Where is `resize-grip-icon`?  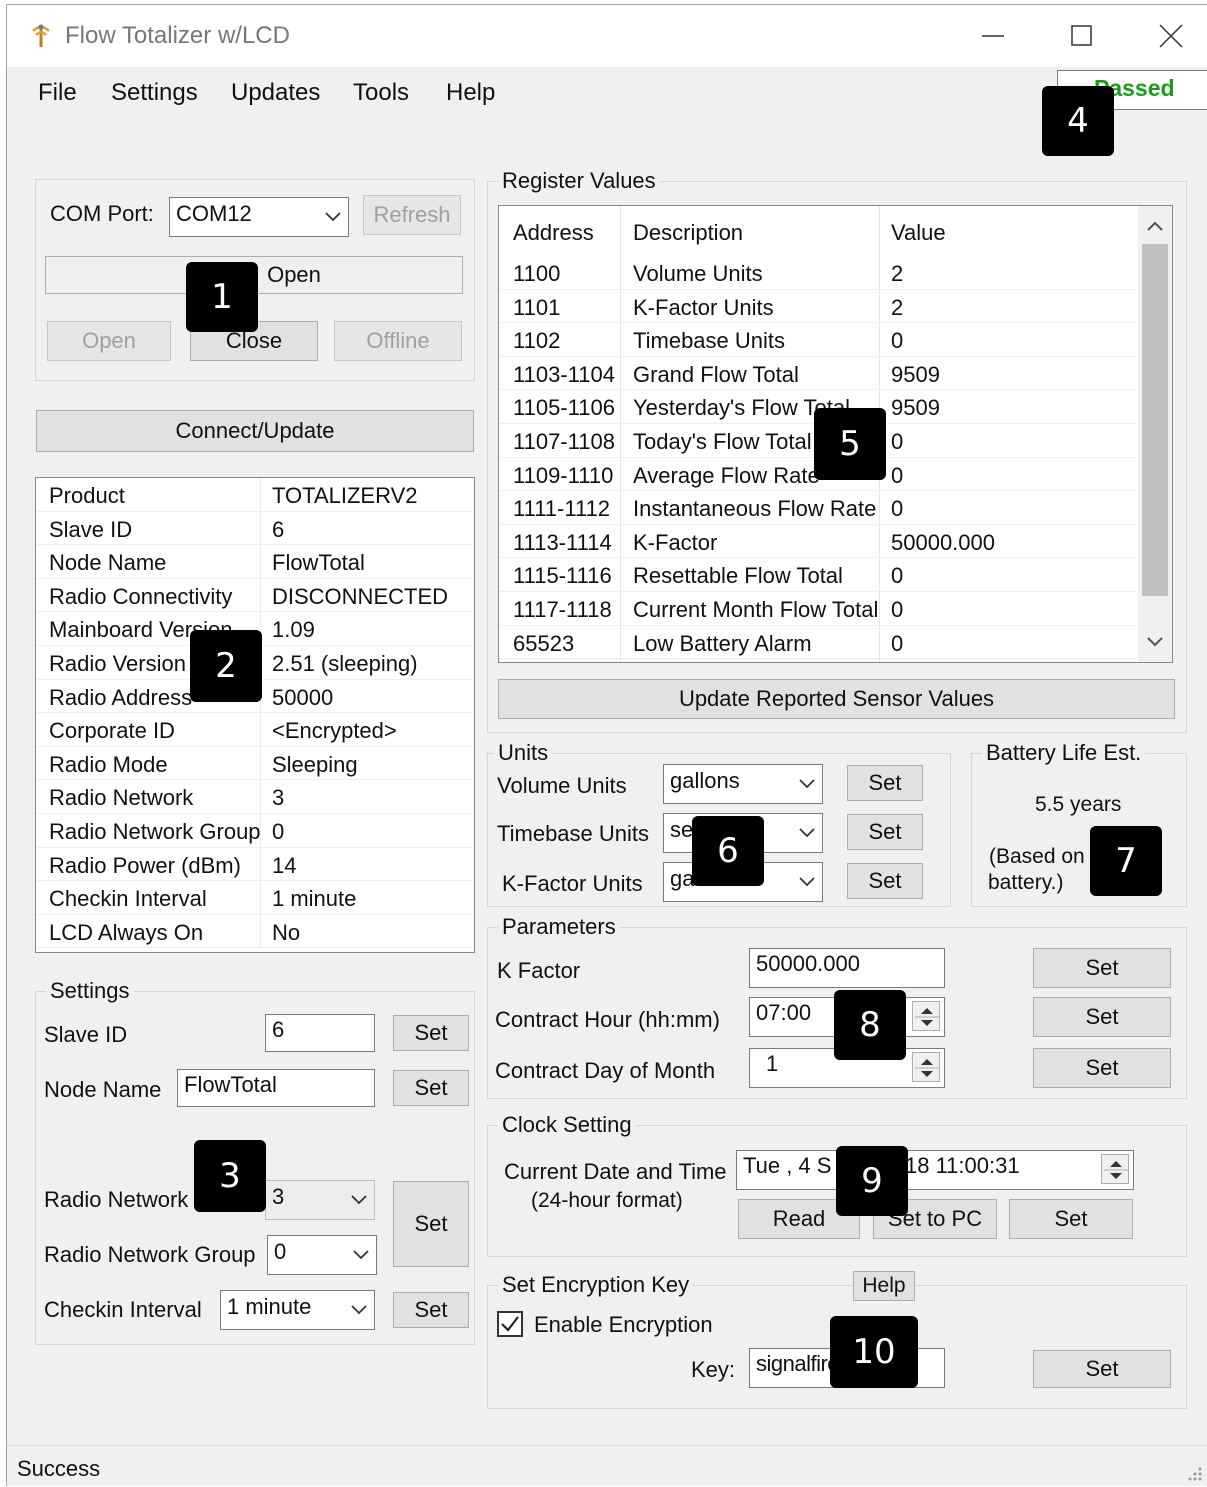
resize-grip-icon is located at coordinates (1194, 1473).